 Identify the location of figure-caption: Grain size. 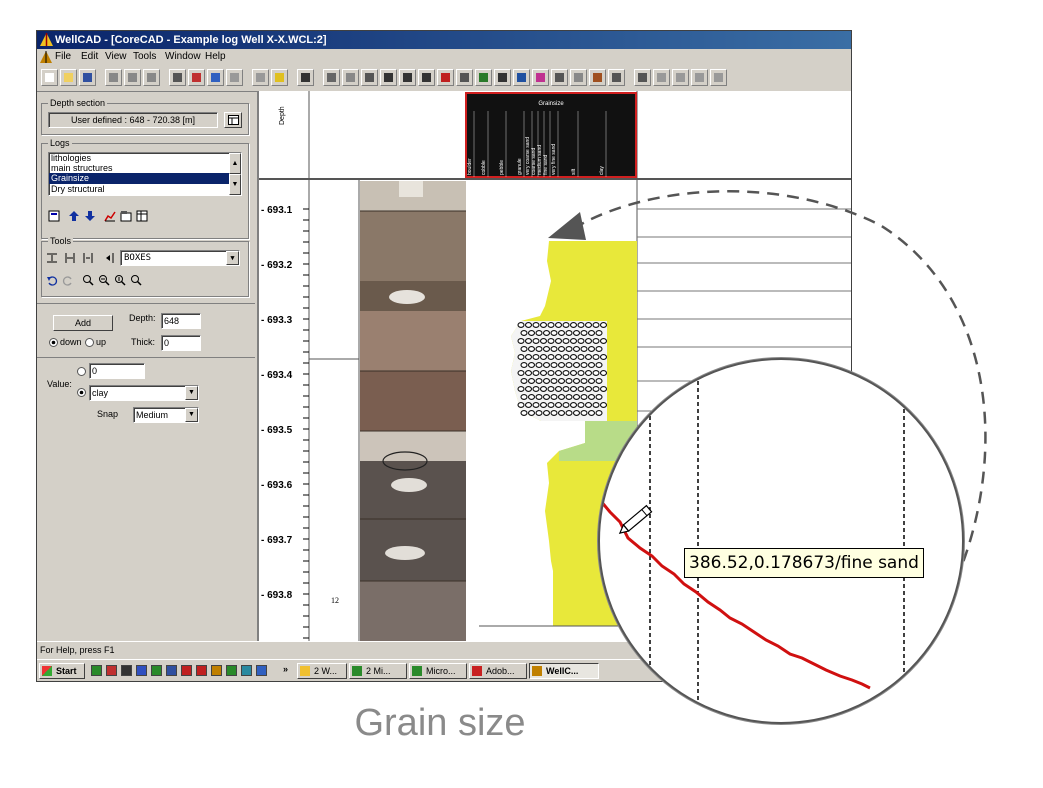
(440, 723).